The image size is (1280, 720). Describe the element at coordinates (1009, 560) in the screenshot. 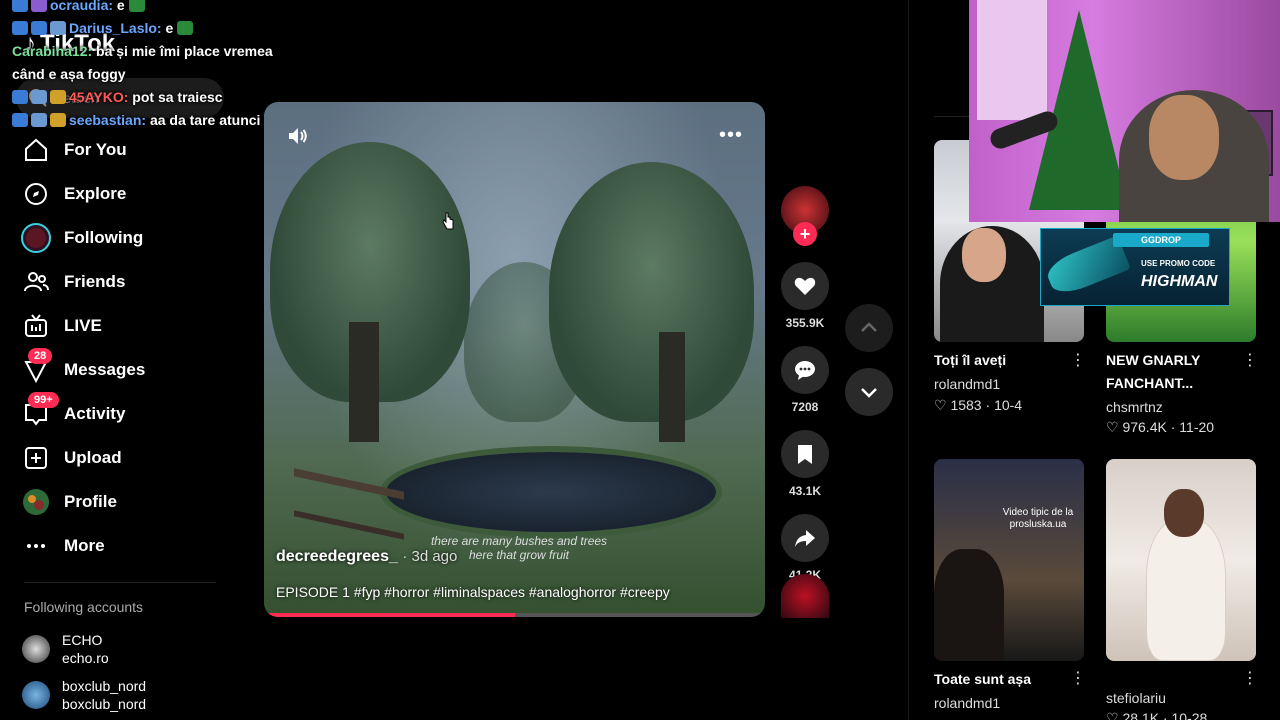

I see `video-card: Video tipic de la prosluska.ua` at that location.